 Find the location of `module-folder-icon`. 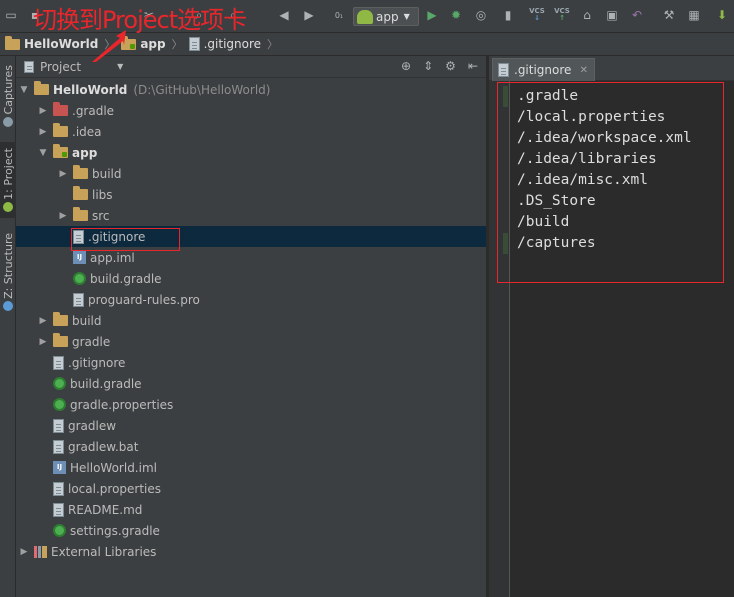

module-folder-icon is located at coordinates (60, 151).